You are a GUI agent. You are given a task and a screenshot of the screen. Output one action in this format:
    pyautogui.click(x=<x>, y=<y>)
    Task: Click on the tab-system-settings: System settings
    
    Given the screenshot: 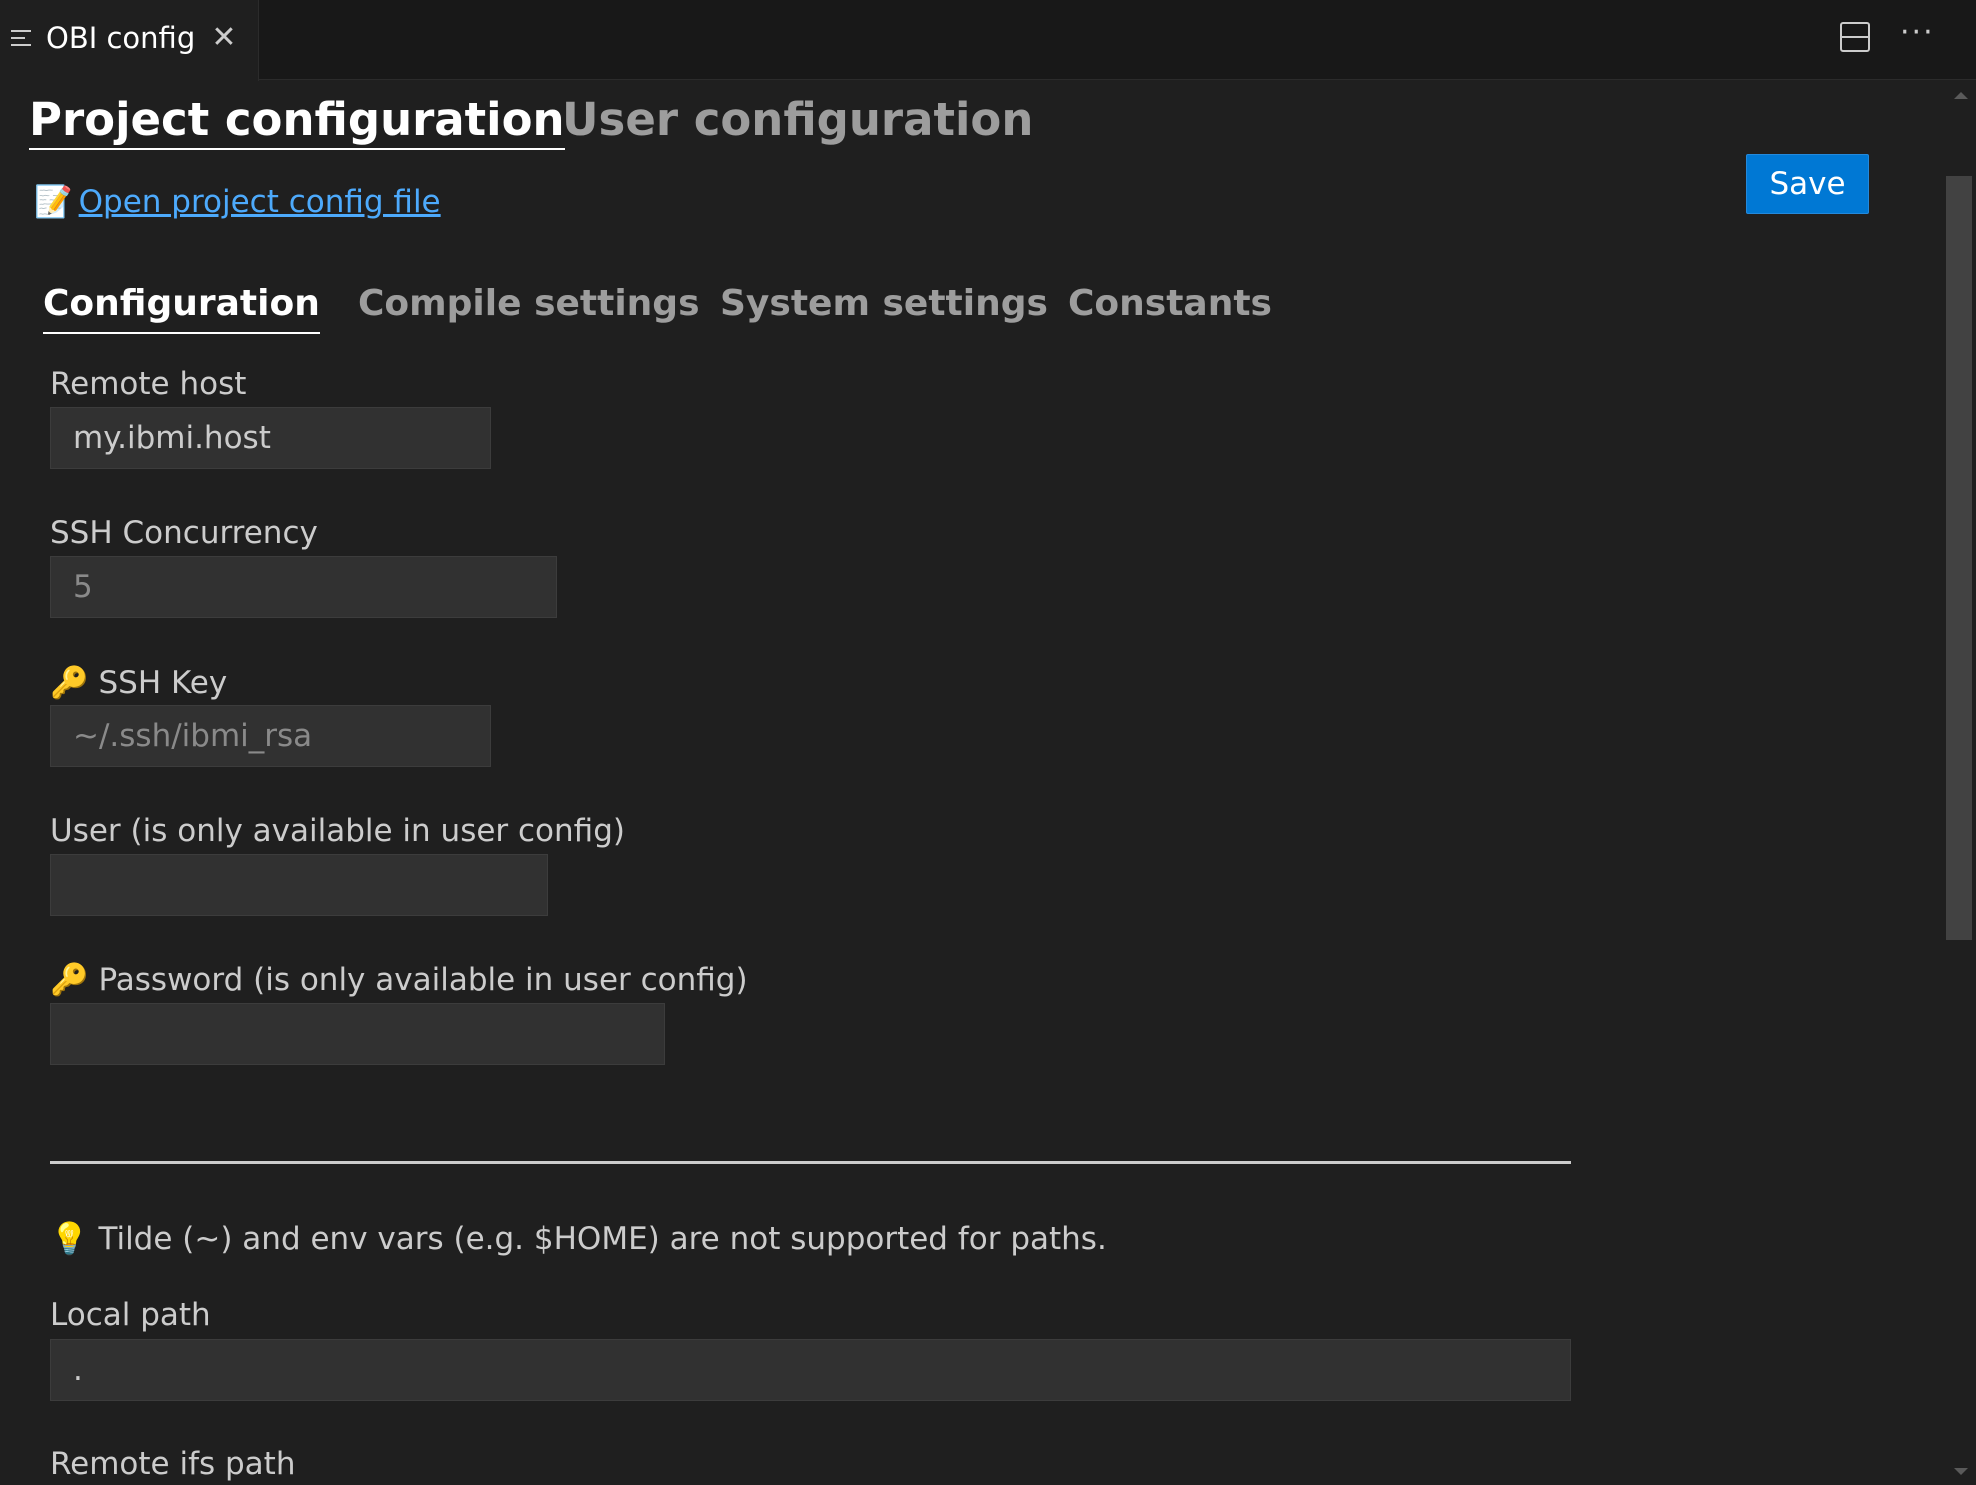 What is the action you would take?
    pyautogui.click(x=884, y=303)
    